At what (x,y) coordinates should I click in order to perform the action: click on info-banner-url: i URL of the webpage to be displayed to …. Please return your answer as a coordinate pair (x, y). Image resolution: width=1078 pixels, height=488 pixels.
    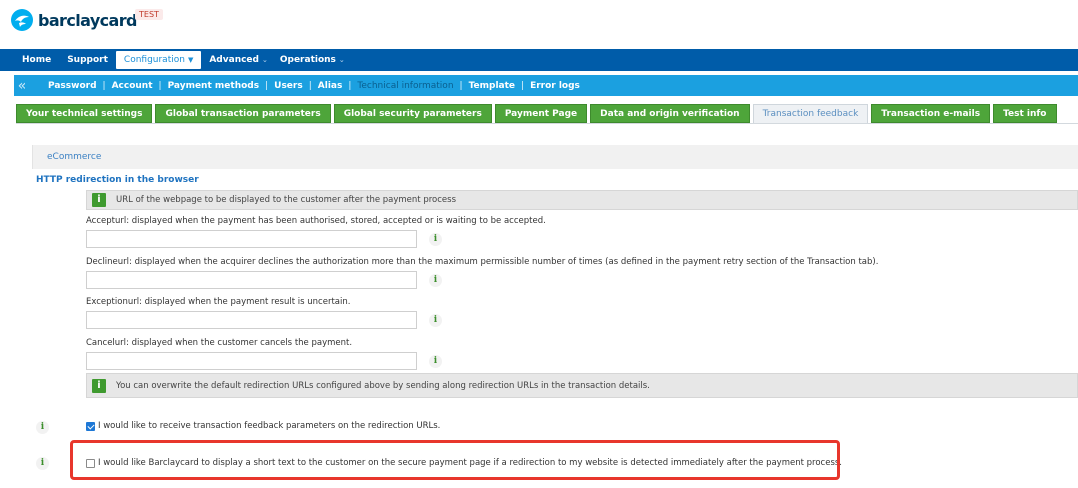
    Looking at the image, I should click on (582, 200).